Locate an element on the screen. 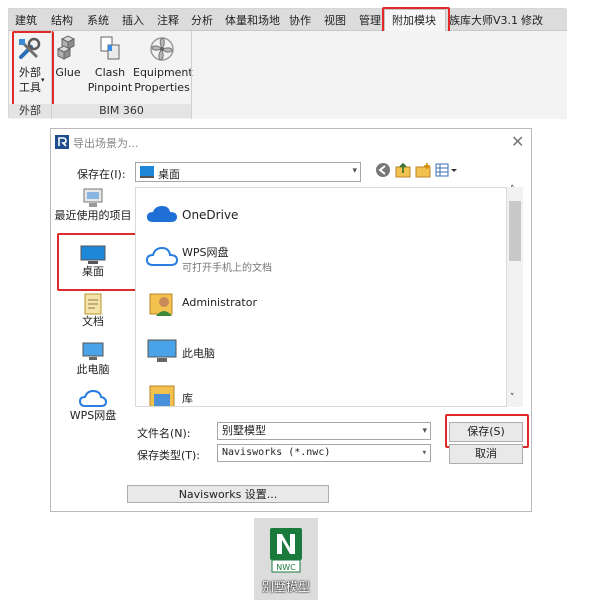  places-bar: 最近使用的项目 桌面 文档 此电脑 WPS网盘 is located at coordinates (94, 329).